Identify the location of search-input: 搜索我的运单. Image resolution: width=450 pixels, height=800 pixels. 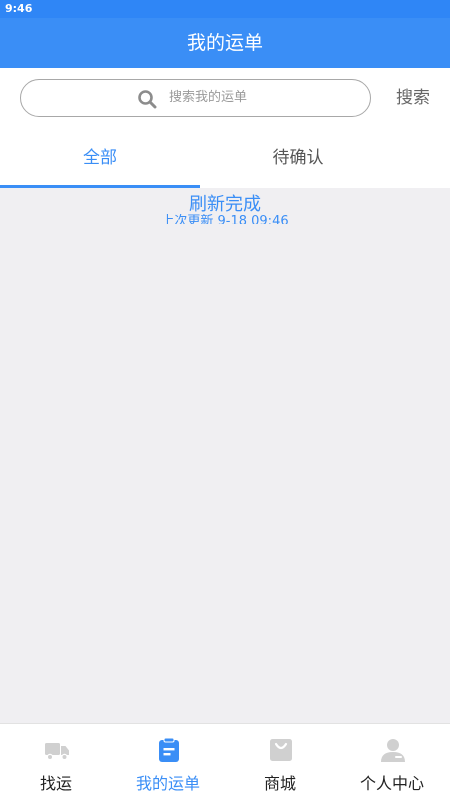
(195, 98).